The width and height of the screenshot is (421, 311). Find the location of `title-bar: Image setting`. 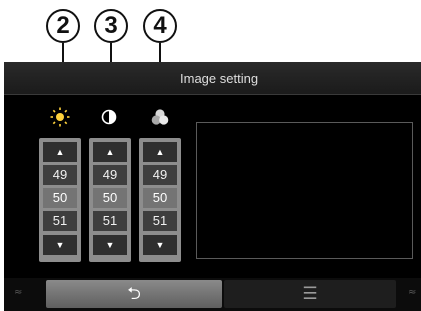

title-bar: Image setting is located at coordinates (212, 78).